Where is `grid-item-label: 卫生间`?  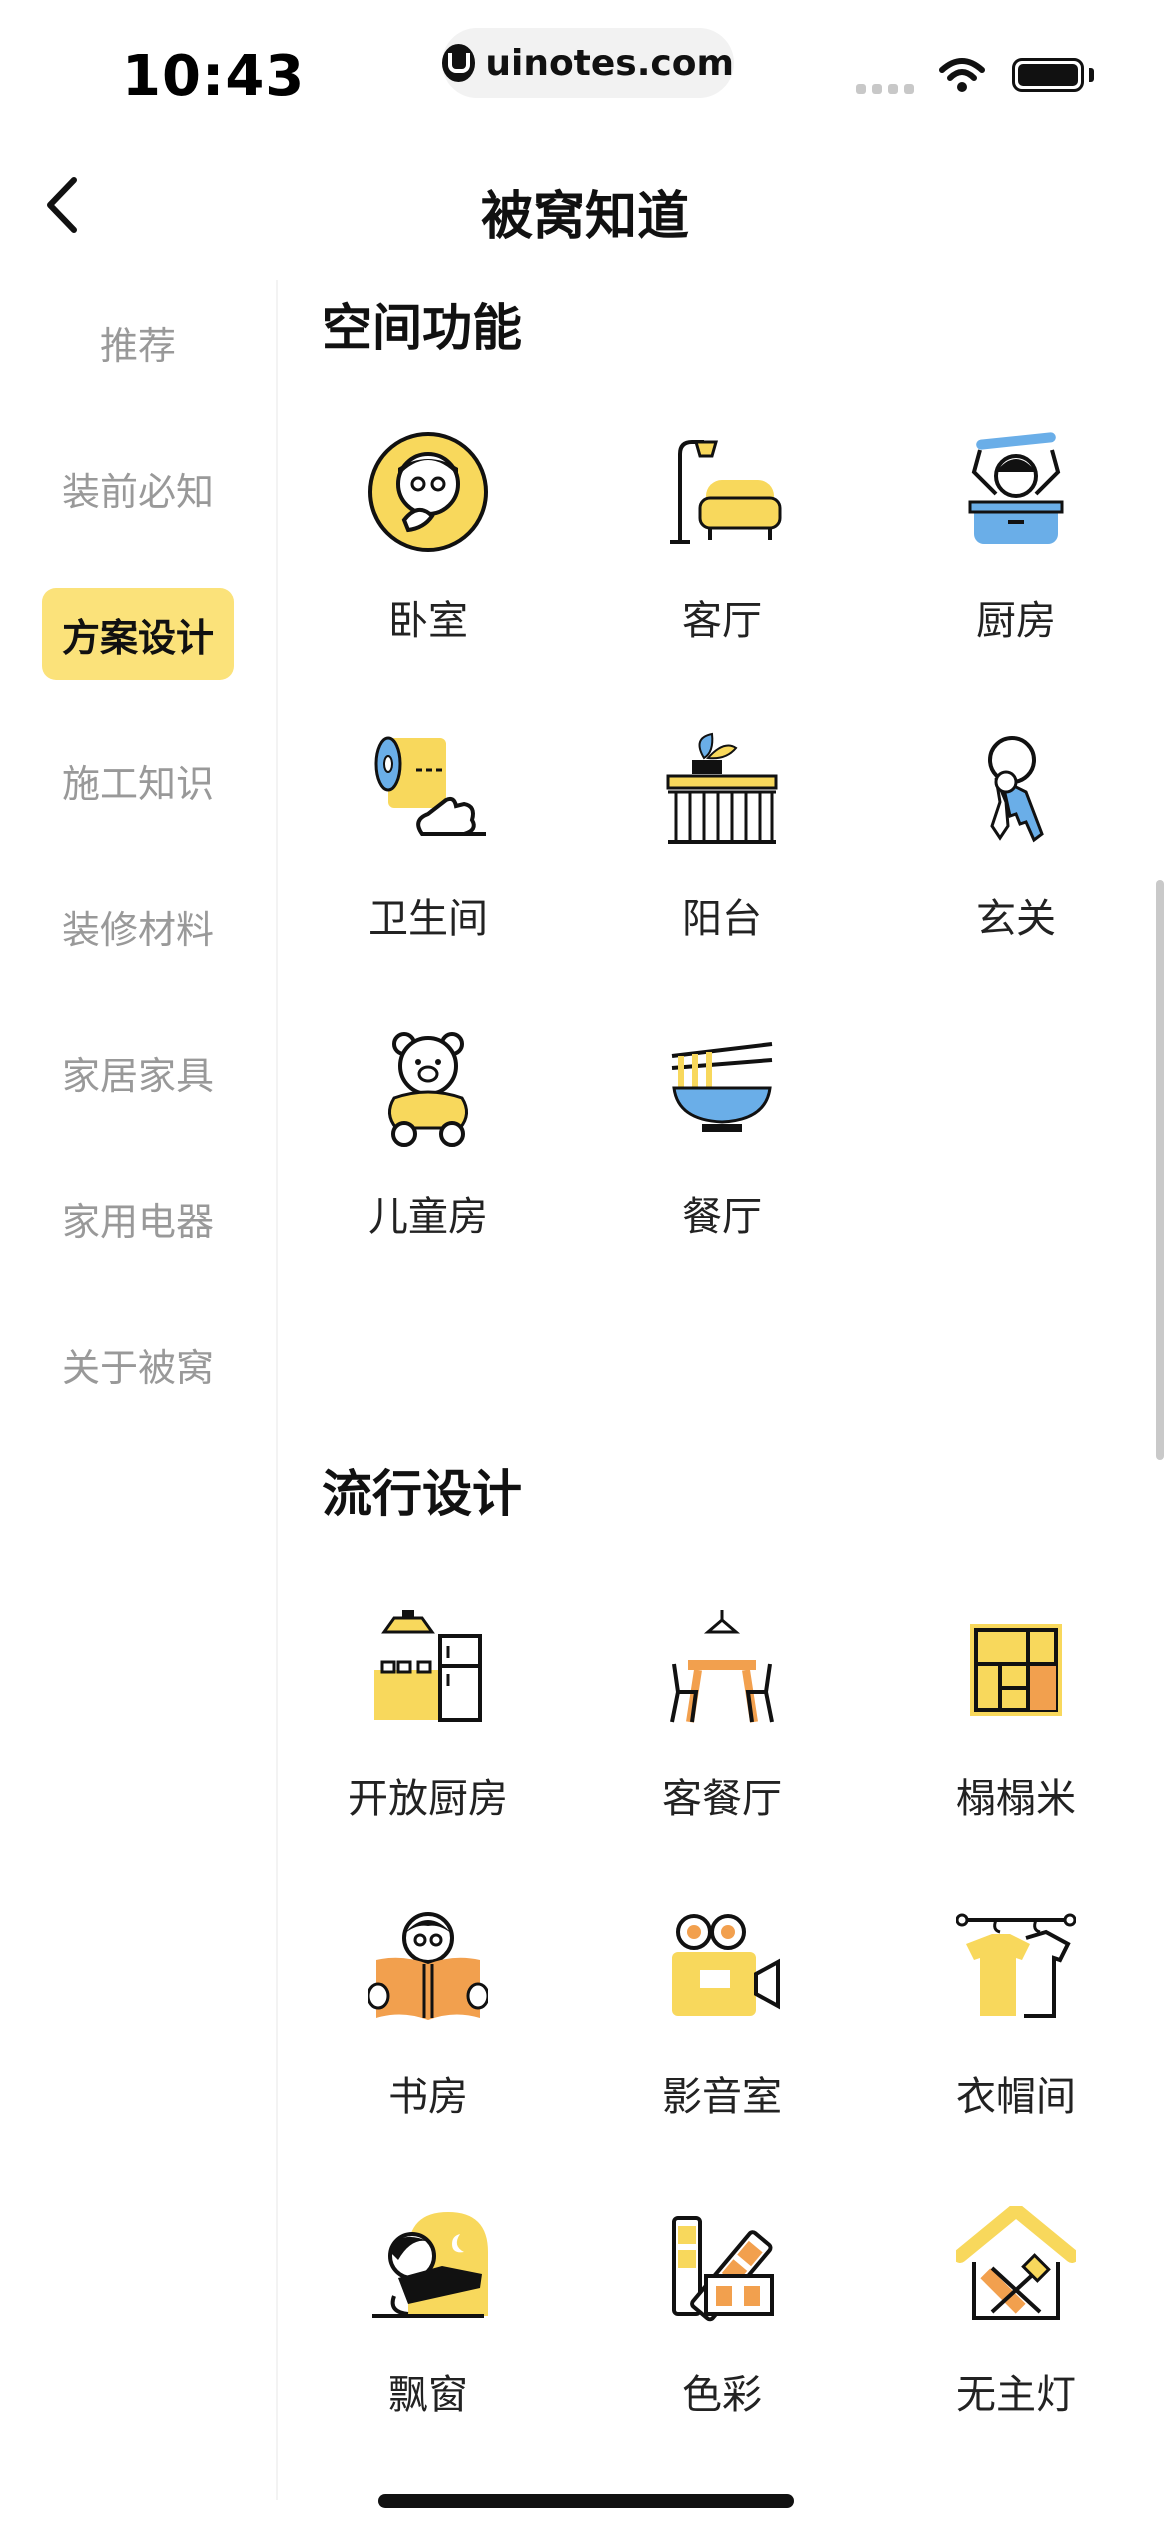 grid-item-label: 卫生间 is located at coordinates (428, 919).